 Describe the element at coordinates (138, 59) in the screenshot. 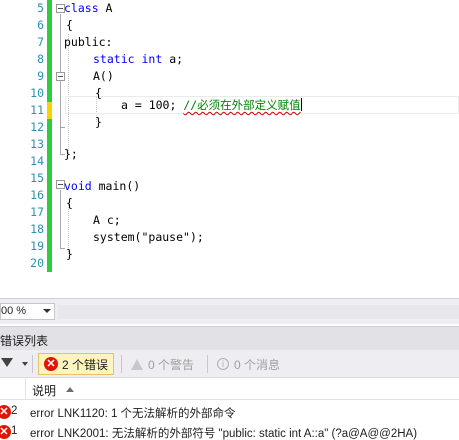

I see `code-line-8: static int a;` at that location.